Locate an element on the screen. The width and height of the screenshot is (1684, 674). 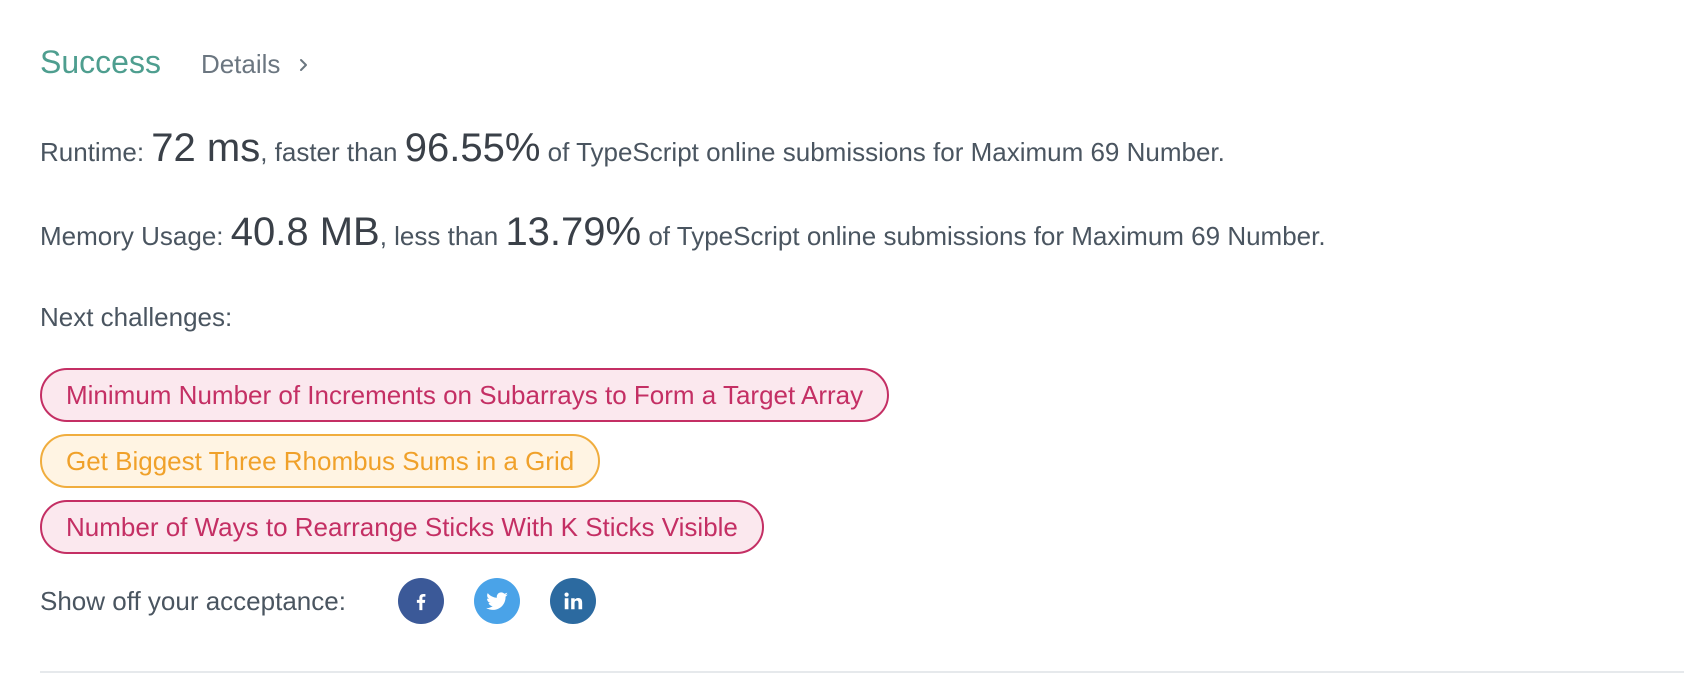
challenge-pill-medium: Get Biggest Three Rhombus Sums in a Grid is located at coordinates (320, 461).